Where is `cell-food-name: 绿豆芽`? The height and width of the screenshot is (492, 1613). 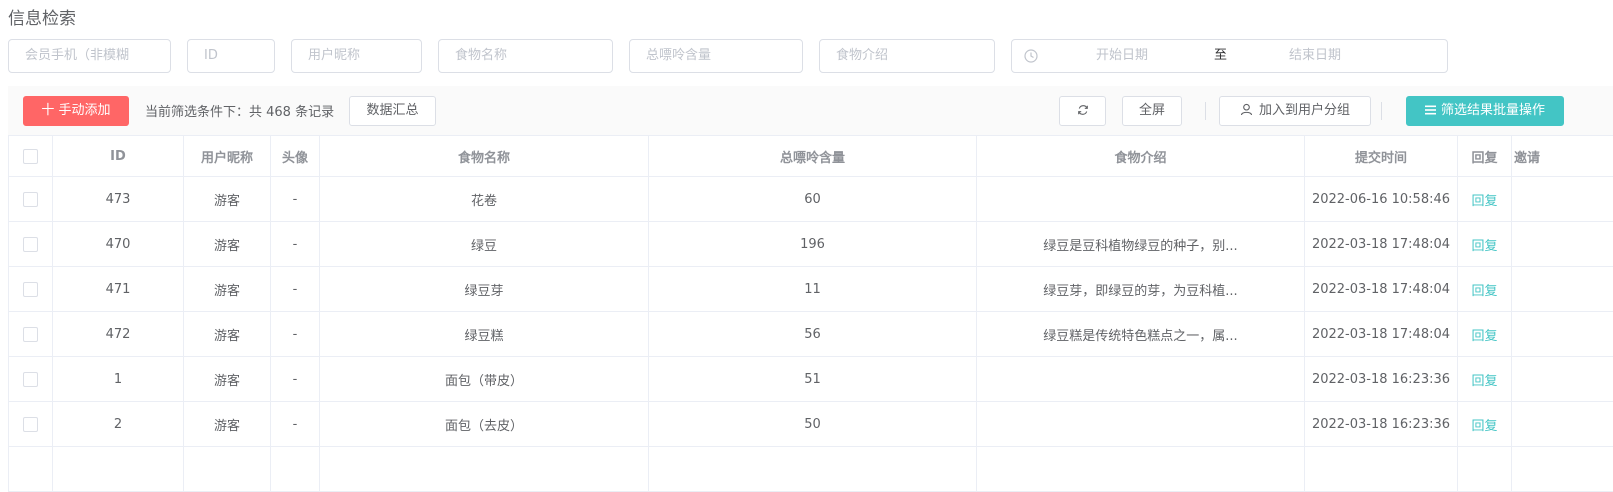
cell-food-name: 绿豆芽 is located at coordinates (484, 289).